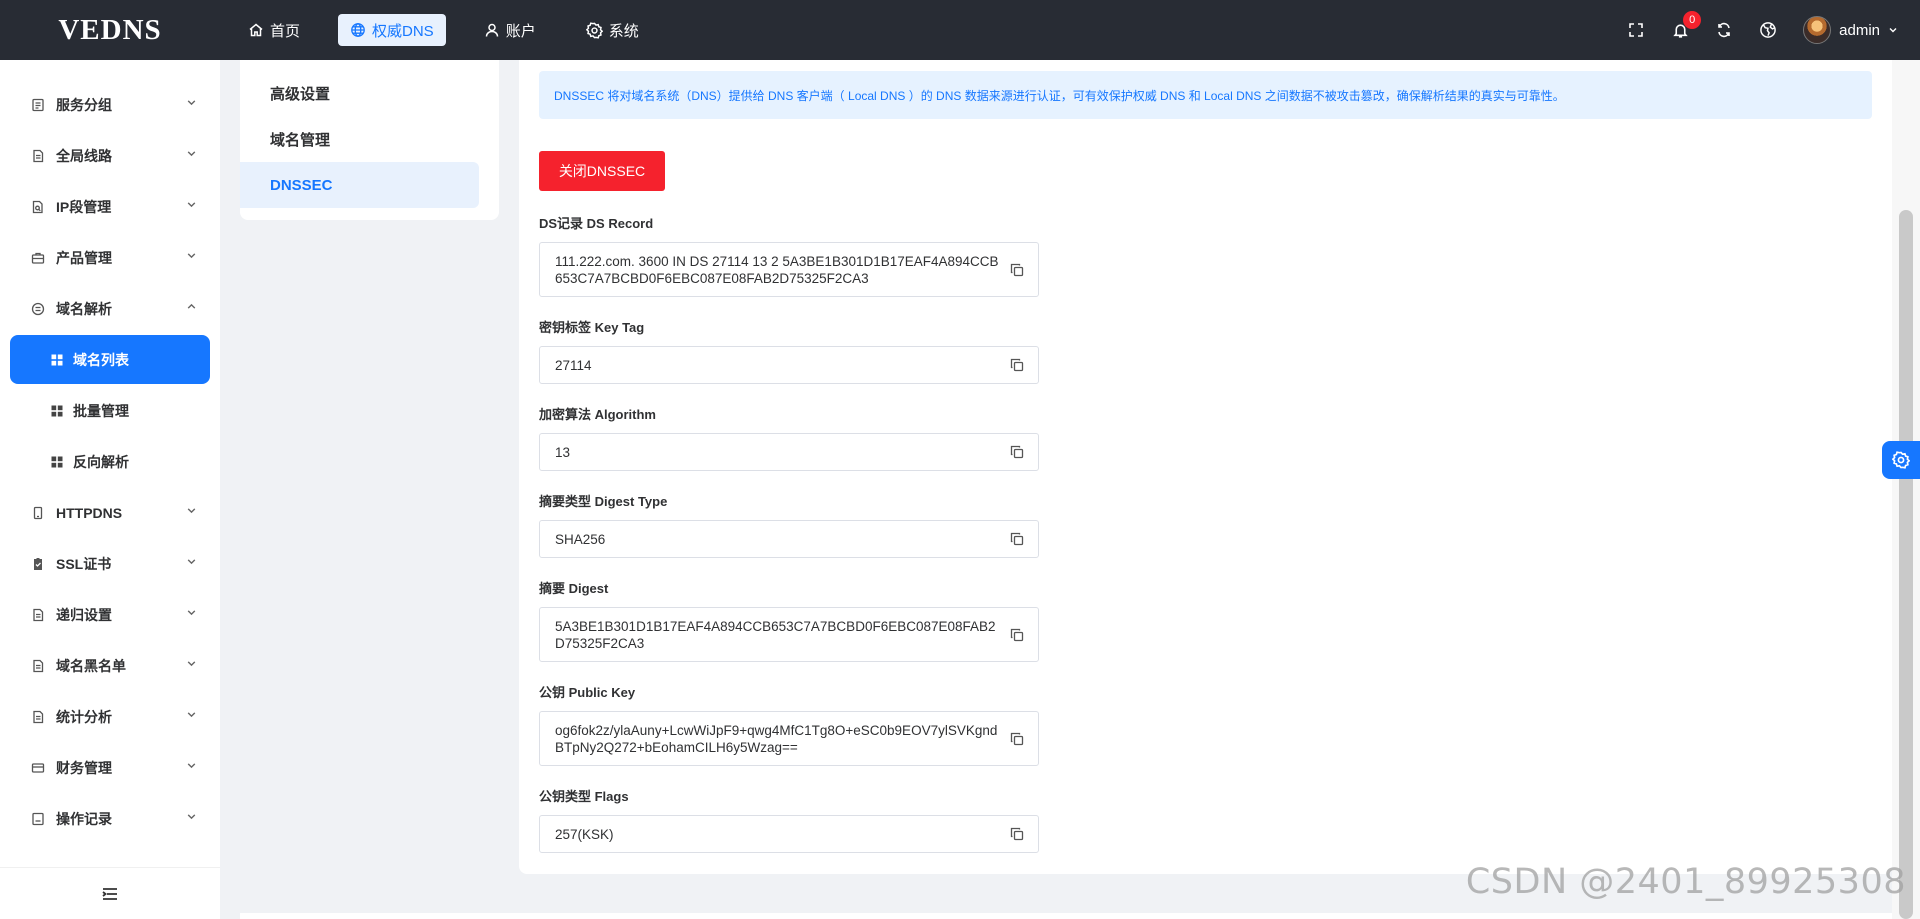 This screenshot has width=1920, height=919. What do you see at coordinates (1636, 30) in the screenshot?
I see `fullscreen-icon` at bounding box center [1636, 30].